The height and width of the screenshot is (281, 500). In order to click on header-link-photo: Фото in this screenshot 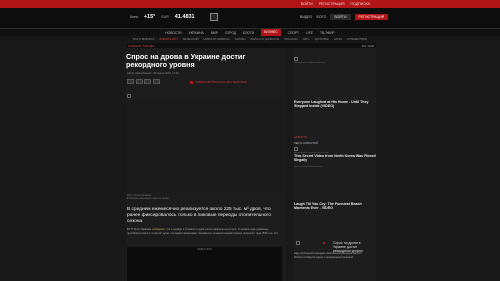, I will do `click(321, 17)`.